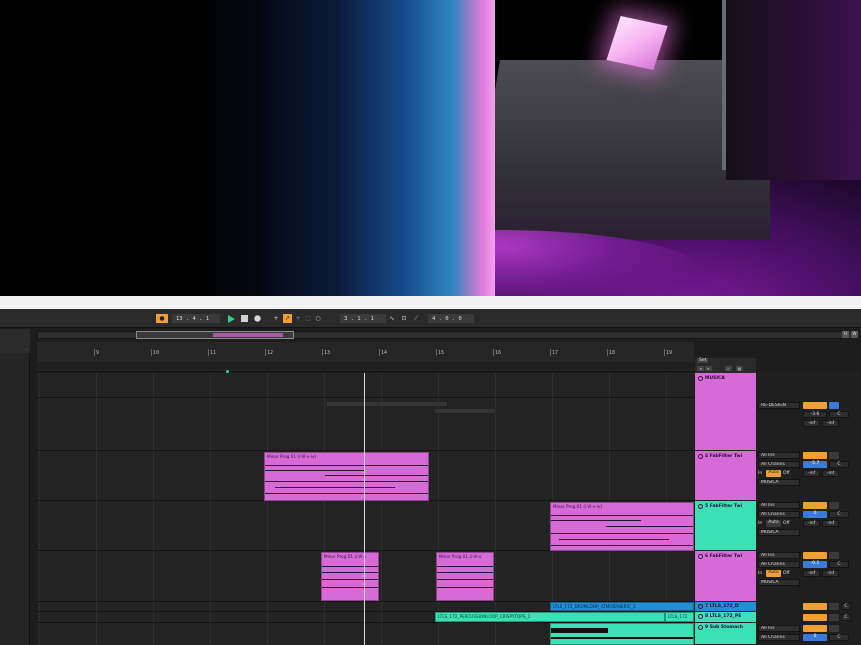  I want to click on audio-clip, so click(622, 634).